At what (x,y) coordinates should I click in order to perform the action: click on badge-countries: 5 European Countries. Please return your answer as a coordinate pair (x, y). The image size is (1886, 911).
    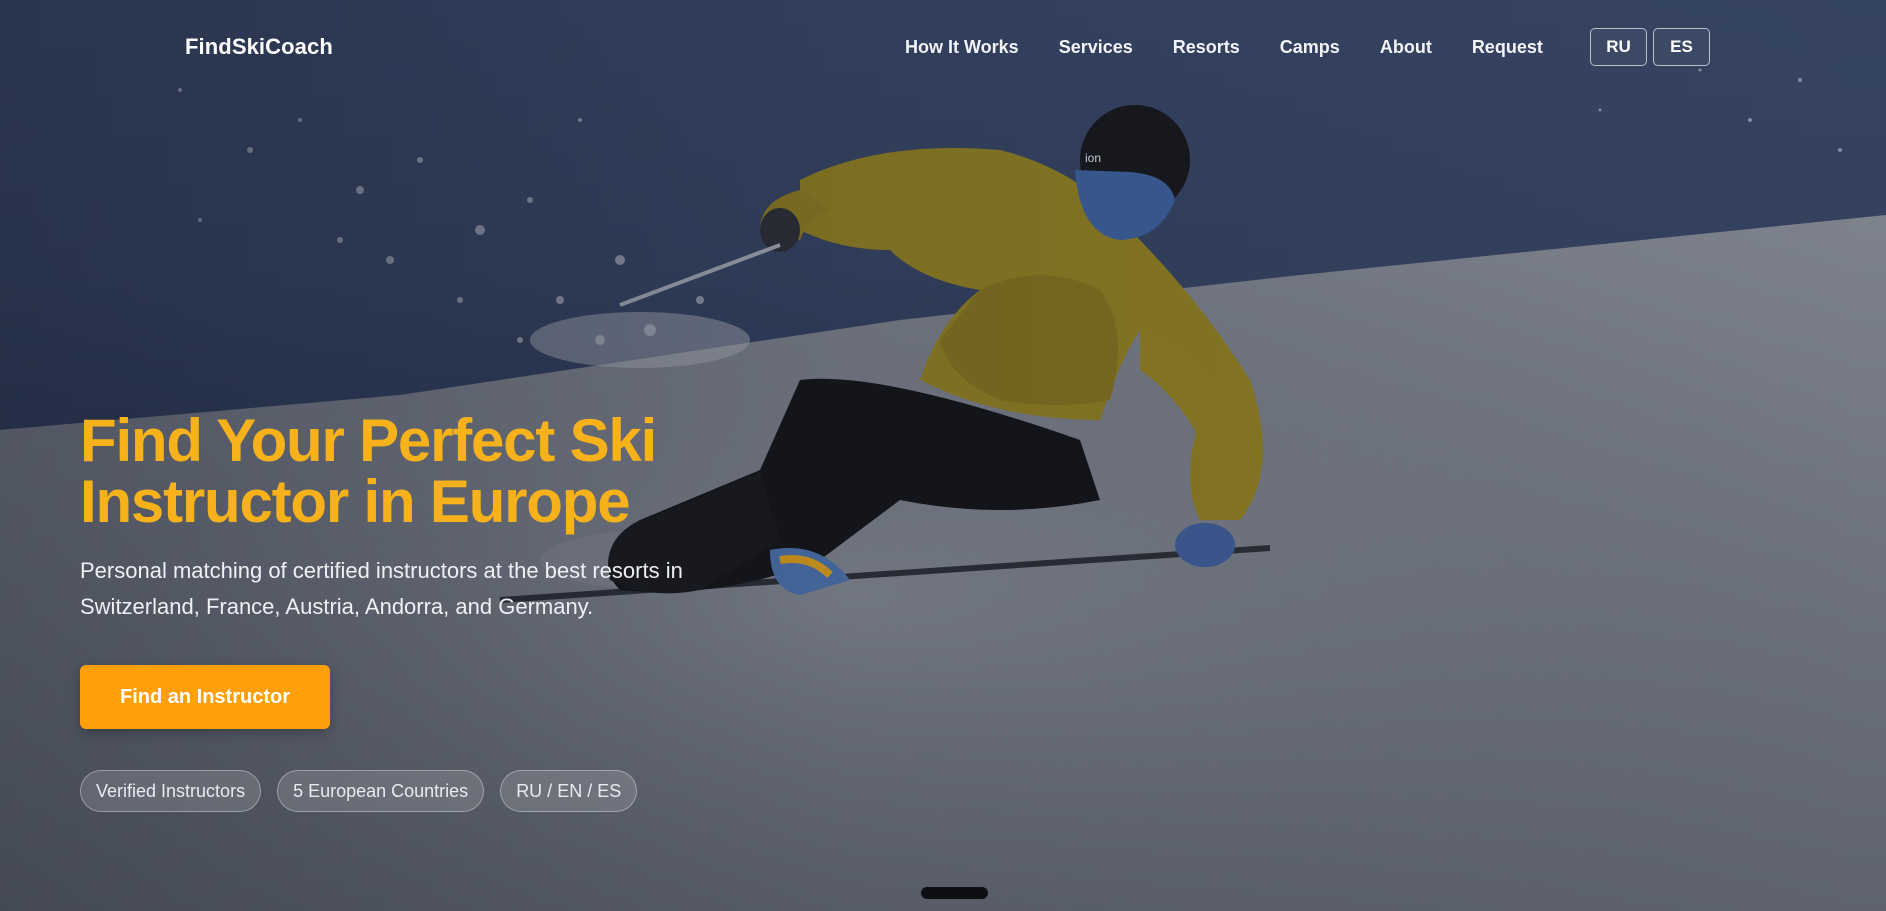
    Looking at the image, I should click on (381, 791).